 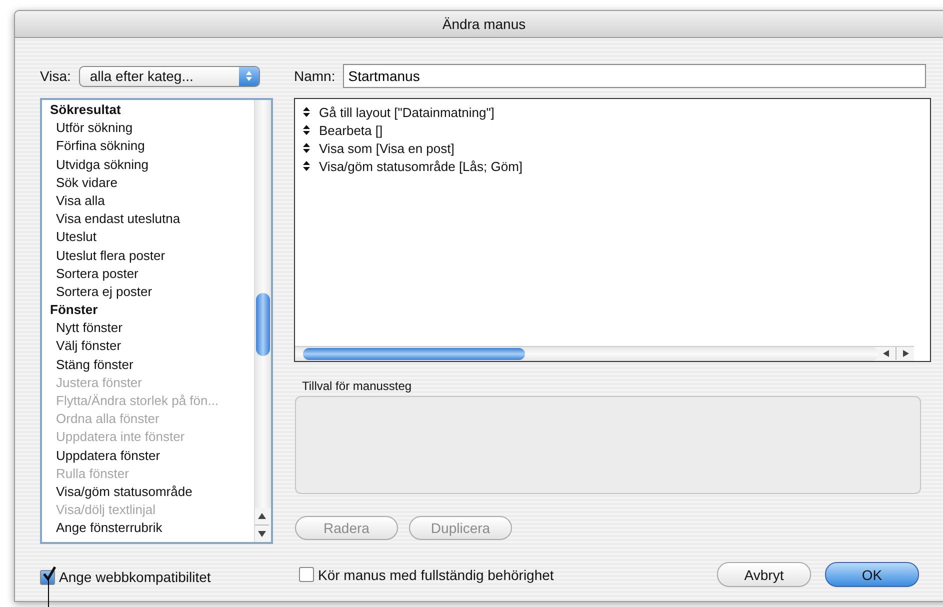 I want to click on step-item: Uteslut flera poster, so click(x=148, y=255).